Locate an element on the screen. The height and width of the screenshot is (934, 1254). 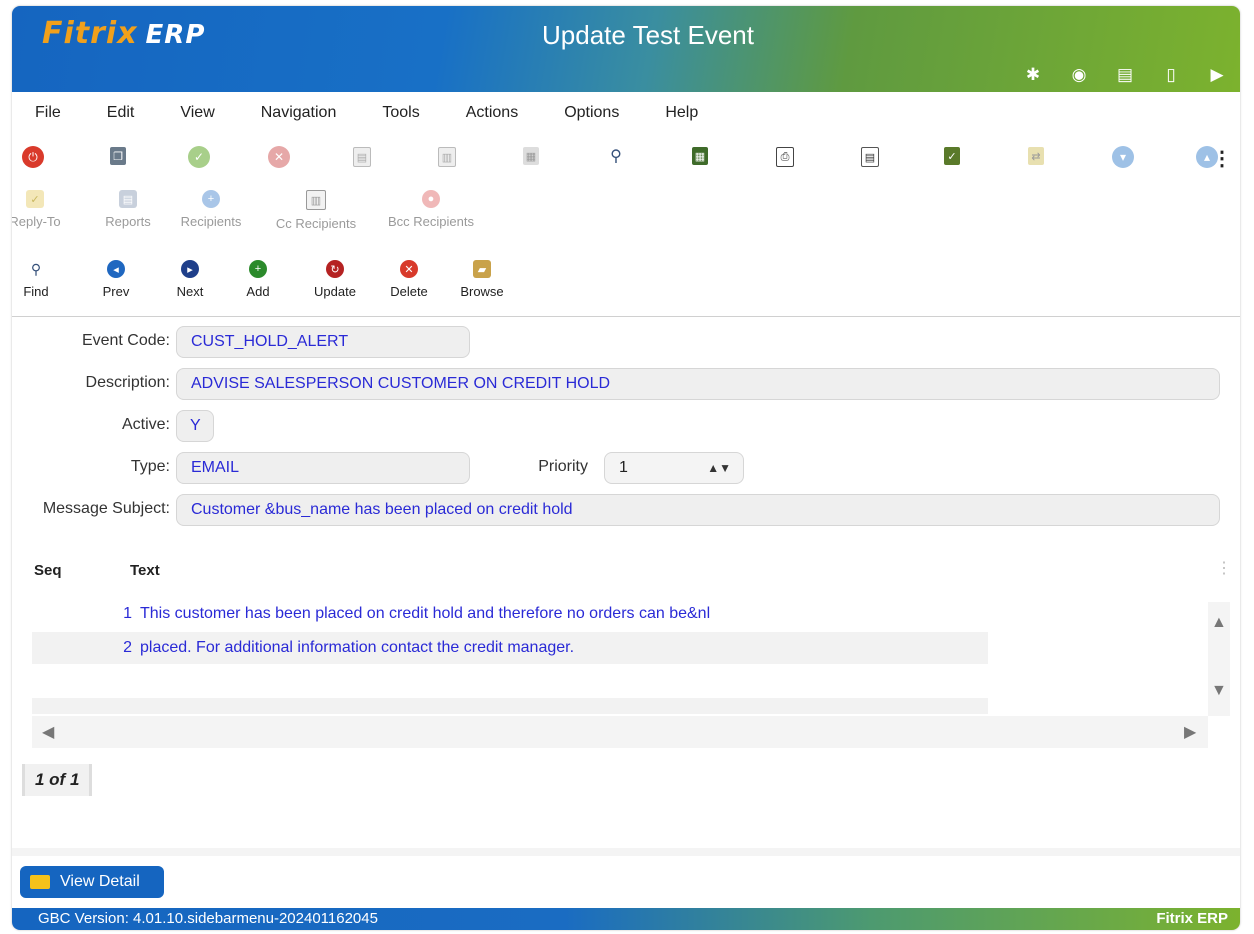
delete-button: ✕ Delete is located at coordinates (409, 276).